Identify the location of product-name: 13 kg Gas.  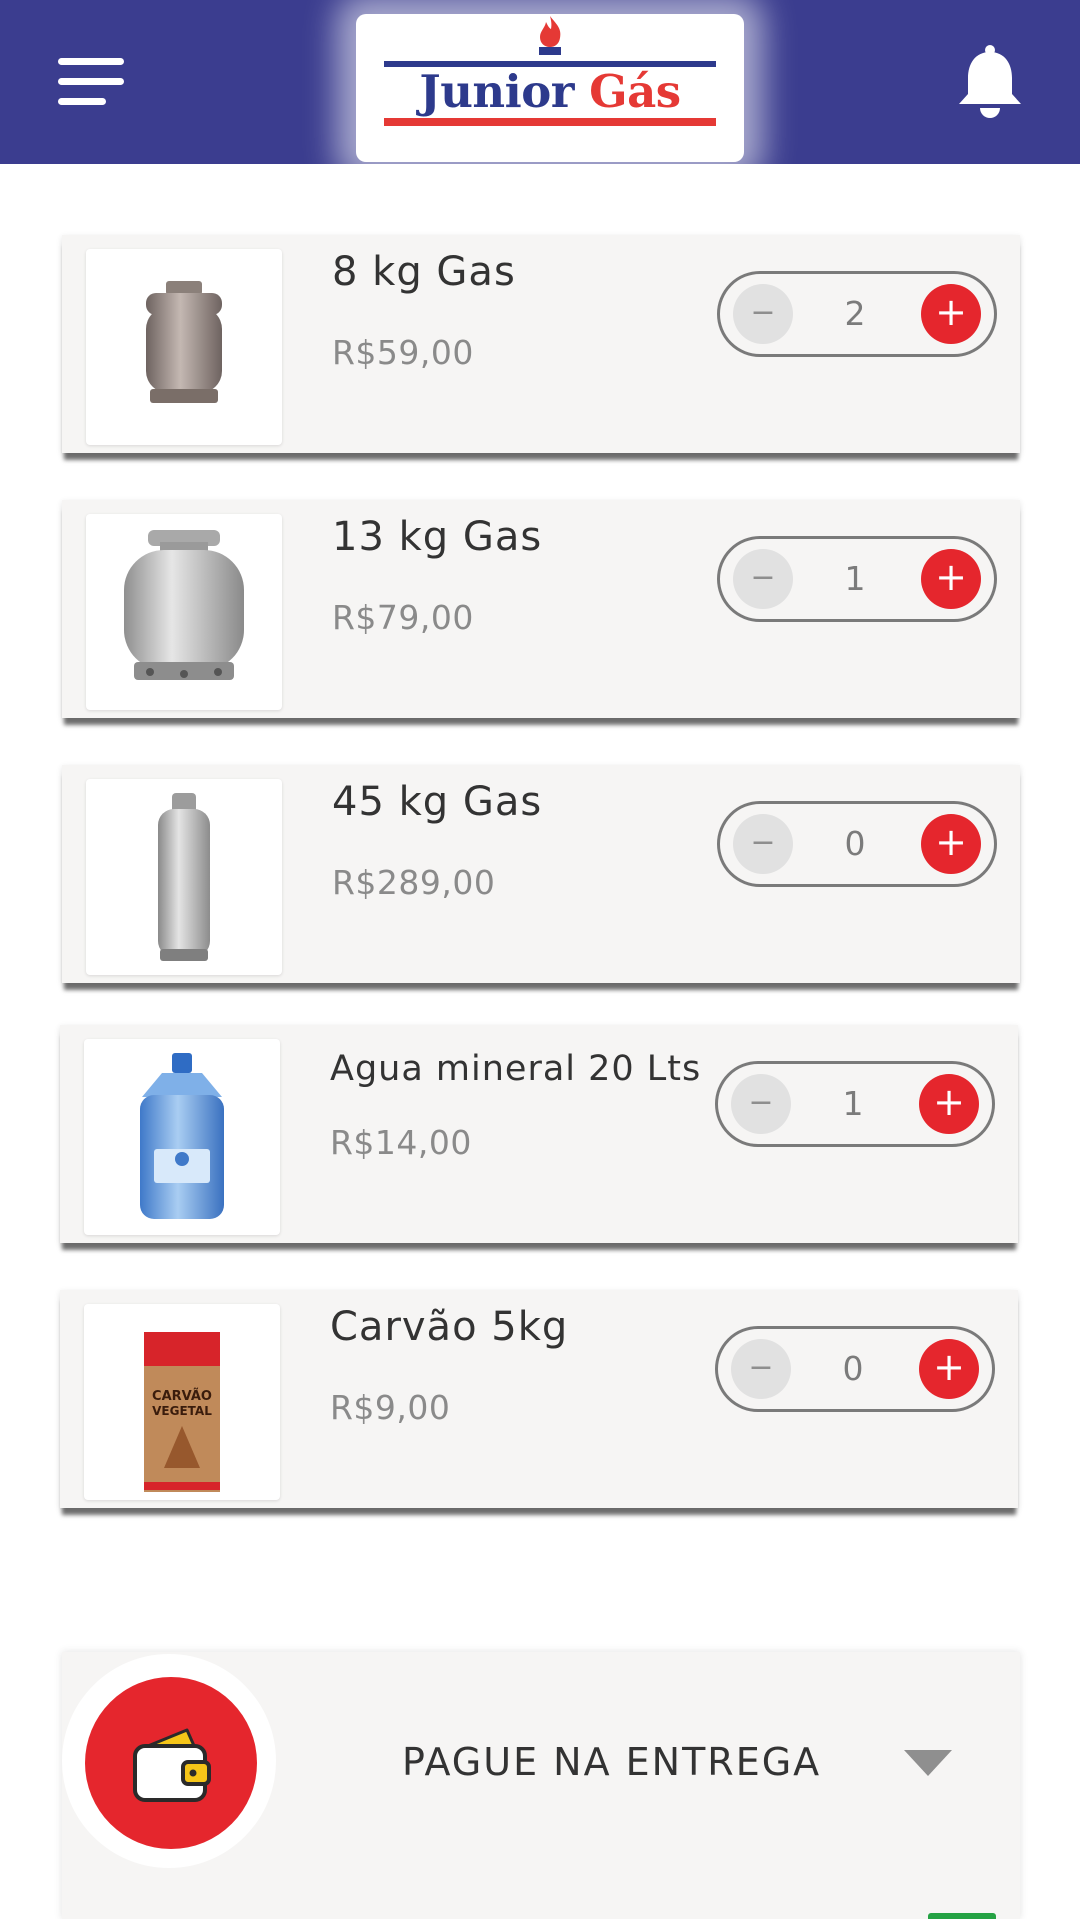
(437, 537).